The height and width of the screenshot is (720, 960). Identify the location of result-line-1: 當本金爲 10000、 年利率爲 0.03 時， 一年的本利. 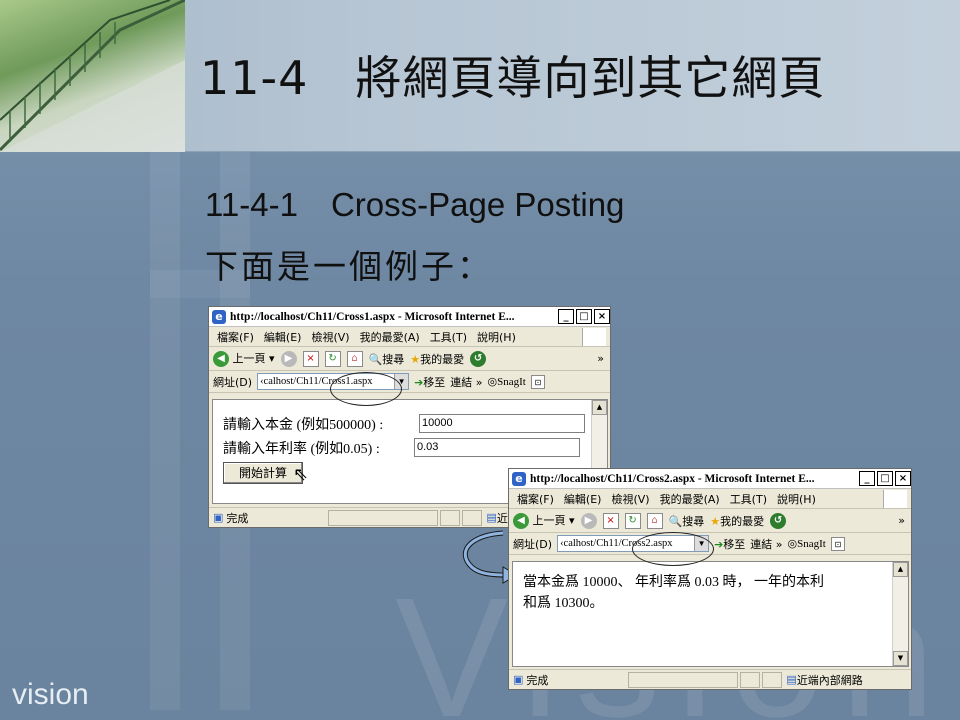
(673, 582).